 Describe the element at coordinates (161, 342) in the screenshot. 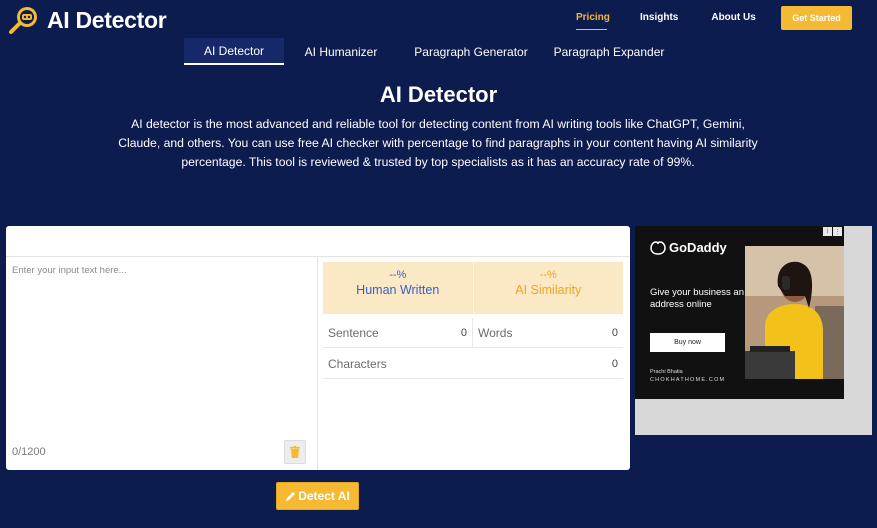

I see `text-input` at that location.